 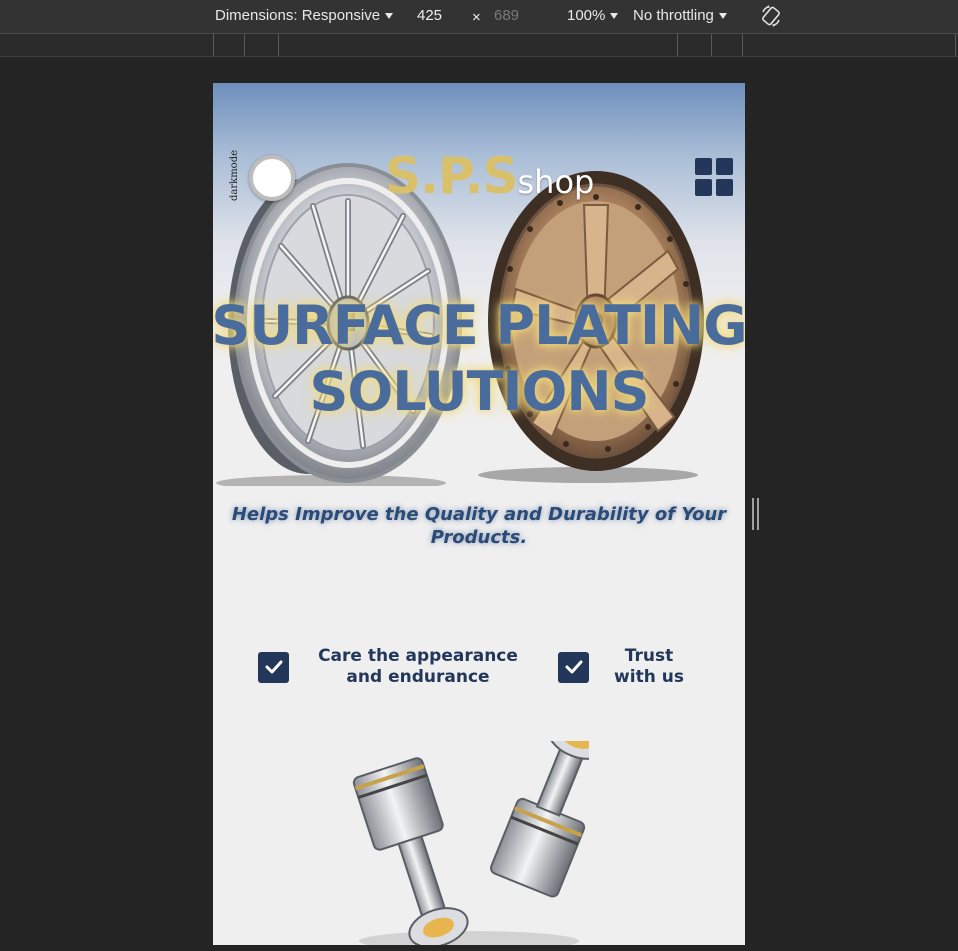 What do you see at coordinates (429, 16) in the screenshot?
I see `width-input: 425` at bounding box center [429, 16].